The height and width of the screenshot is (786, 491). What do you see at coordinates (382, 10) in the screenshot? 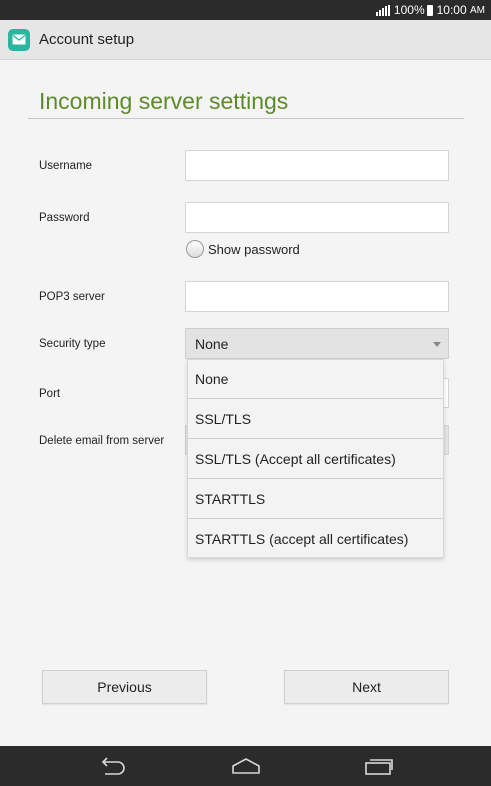
I see `signal-icon` at bounding box center [382, 10].